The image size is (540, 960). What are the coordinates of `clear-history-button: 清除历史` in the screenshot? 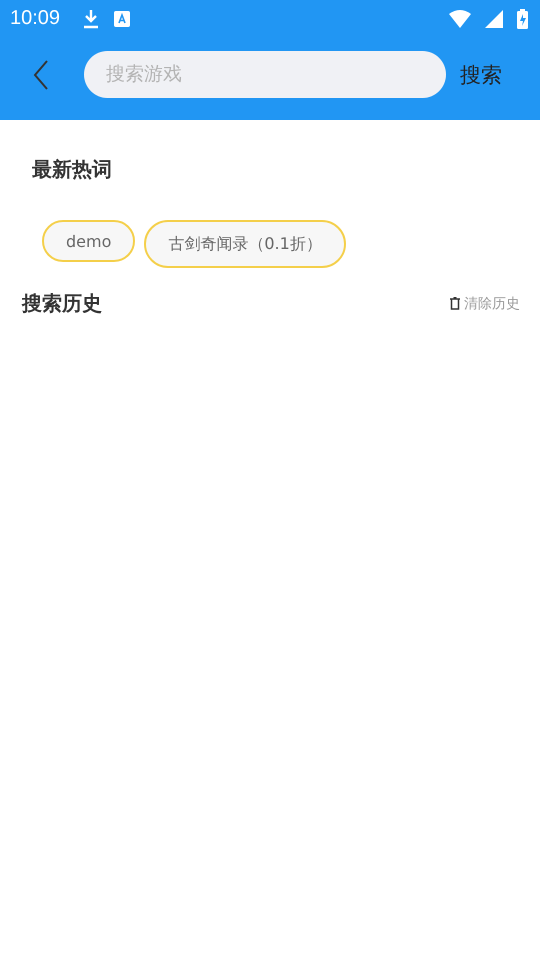 It's located at (485, 303).